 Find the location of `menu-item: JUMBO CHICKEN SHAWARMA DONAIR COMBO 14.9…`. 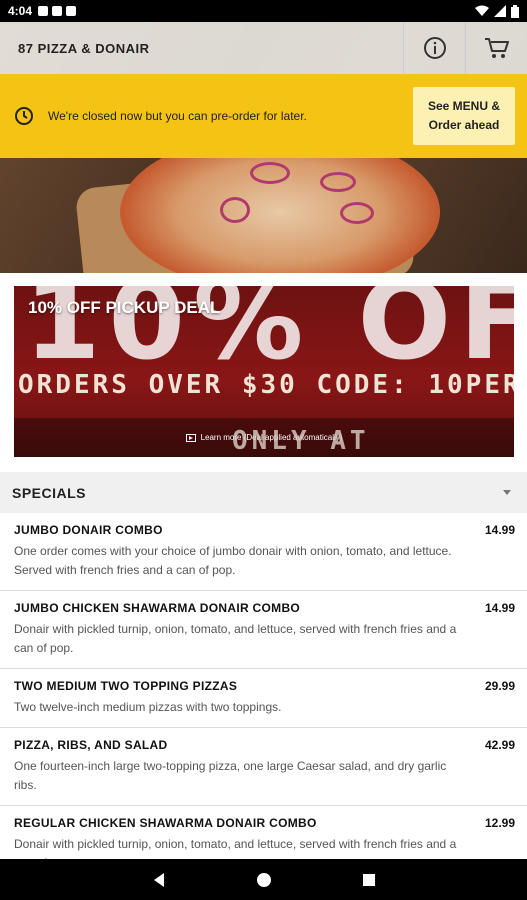

menu-item: JUMBO CHICKEN SHAWARMA DONAIR COMBO 14.9… is located at coordinates (263, 630).